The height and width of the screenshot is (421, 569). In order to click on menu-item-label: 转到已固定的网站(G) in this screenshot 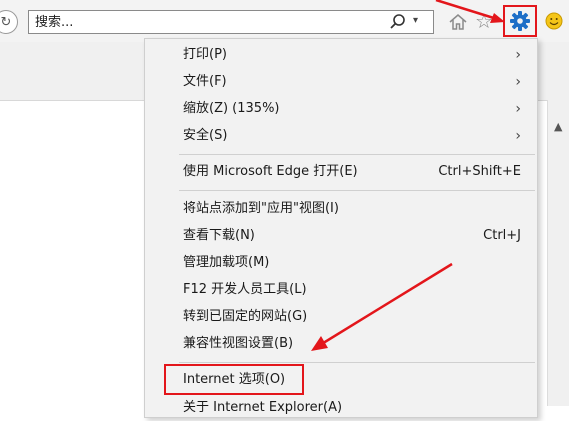, I will do `click(245, 316)`.